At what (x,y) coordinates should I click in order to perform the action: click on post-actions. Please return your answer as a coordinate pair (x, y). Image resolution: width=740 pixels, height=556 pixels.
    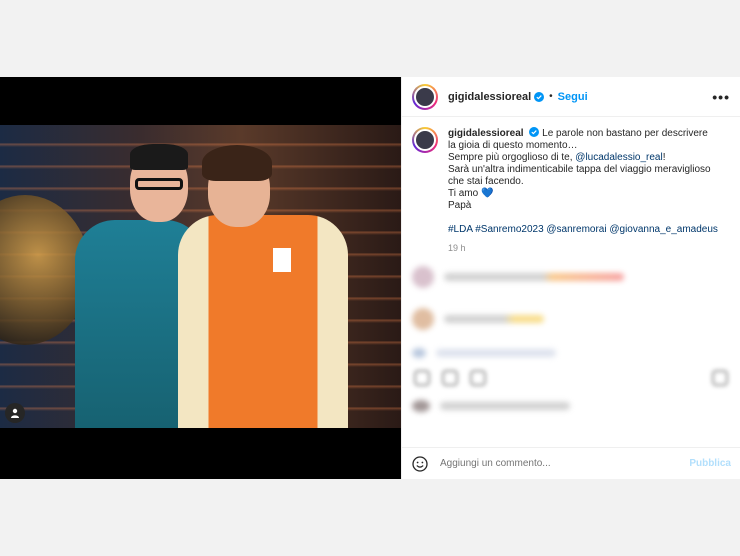
    Looking at the image, I should click on (571, 372).